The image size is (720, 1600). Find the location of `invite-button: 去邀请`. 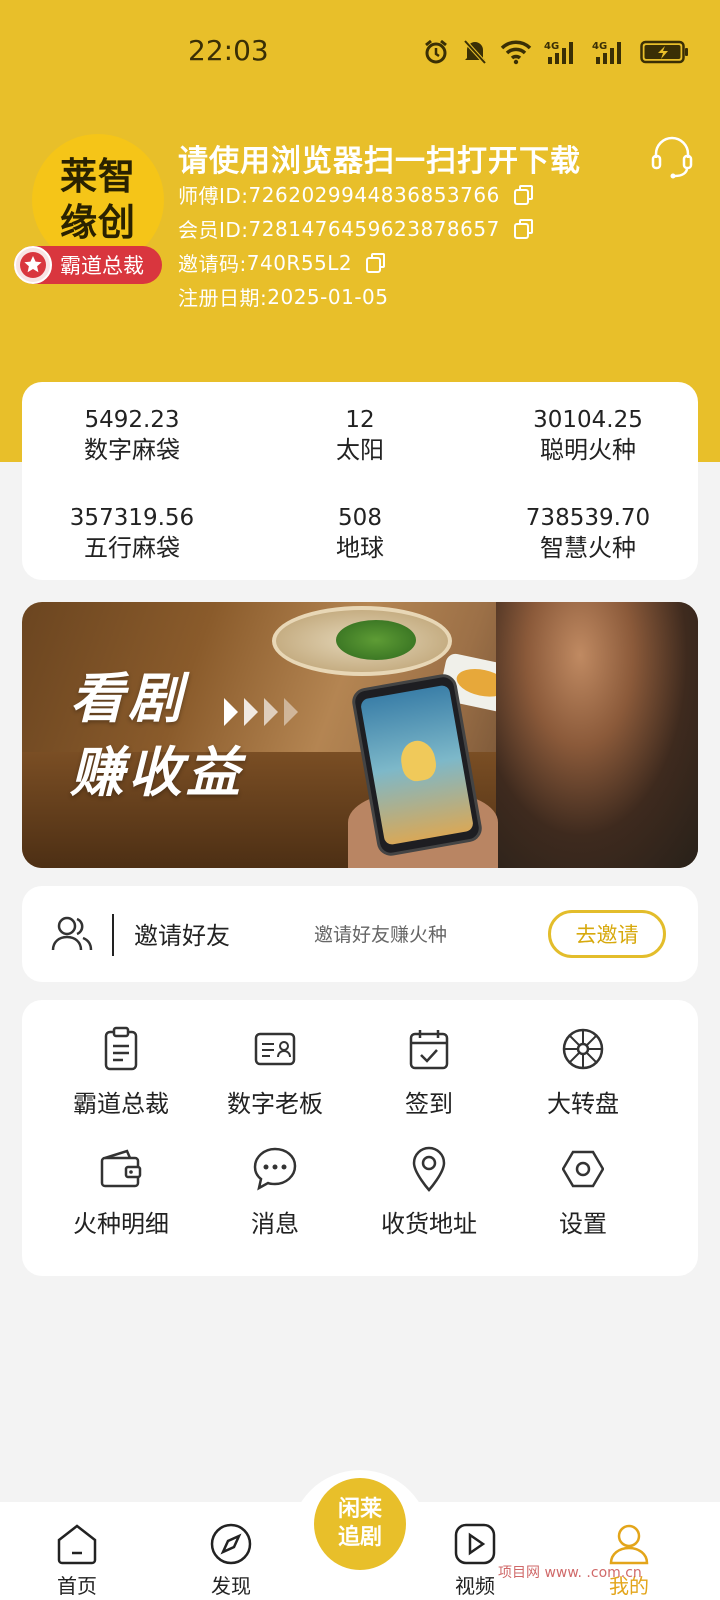

invite-button: 去邀请 is located at coordinates (607, 934).